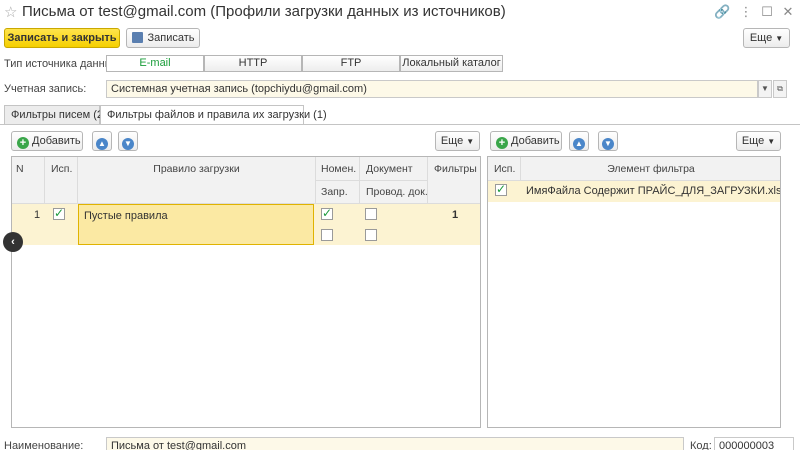 The width and height of the screenshot is (800, 450). I want to click on tab-file-filters: Фильтры файлов и правила их загрузки (1), so click(213, 115).